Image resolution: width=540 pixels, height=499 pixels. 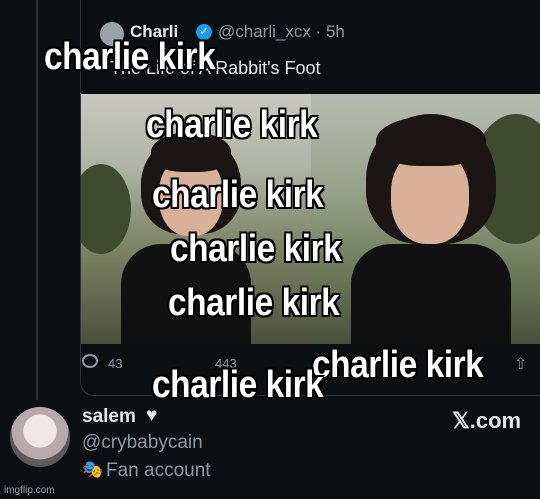 I want to click on x-logo: 𝕏.com, so click(x=486, y=421).